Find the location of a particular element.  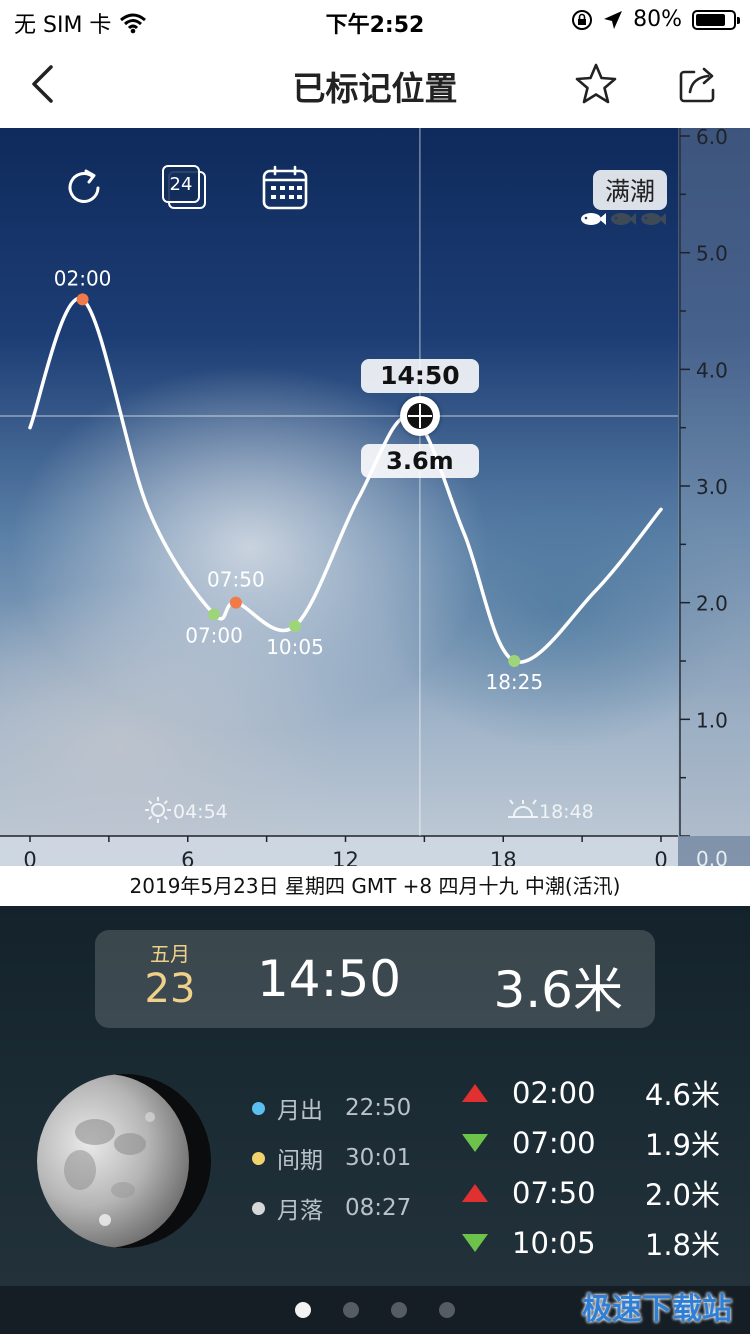

calendar-button is located at coordinates (285, 188).